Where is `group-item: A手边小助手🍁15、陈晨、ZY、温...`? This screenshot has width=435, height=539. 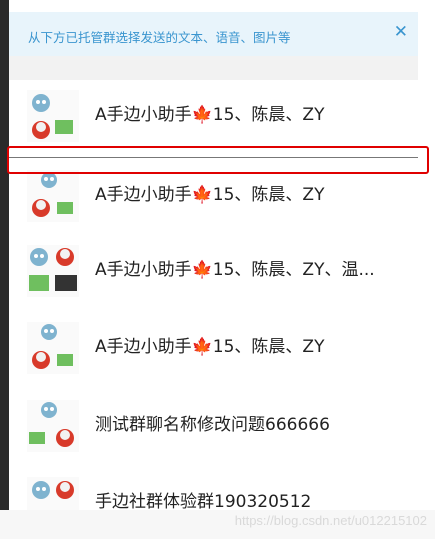
group-item: A手边小助手🍁15、陈晨、ZY、温... is located at coordinates (213, 267).